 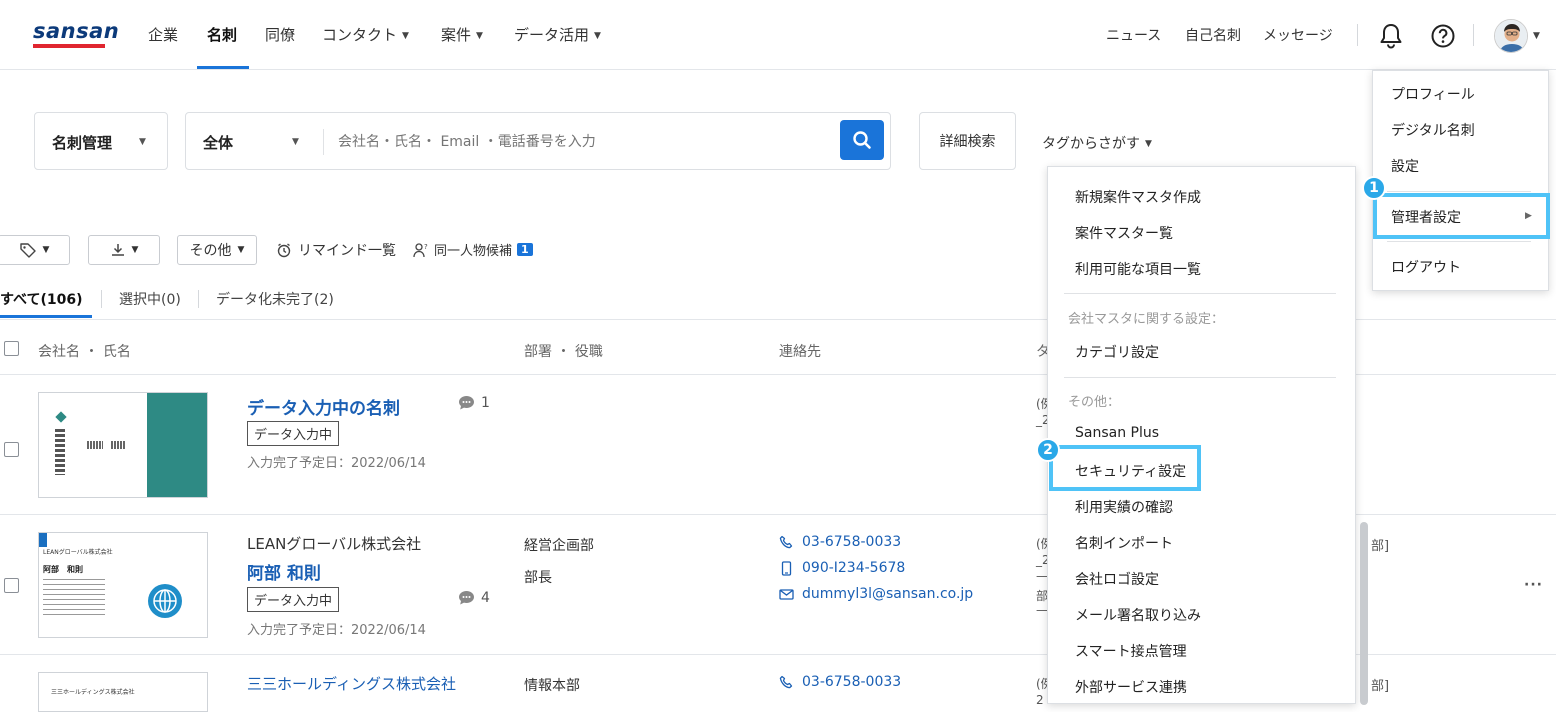 What do you see at coordinates (222, 34) in the screenshot?
I see `nav-business-cards: 名刺` at bounding box center [222, 34].